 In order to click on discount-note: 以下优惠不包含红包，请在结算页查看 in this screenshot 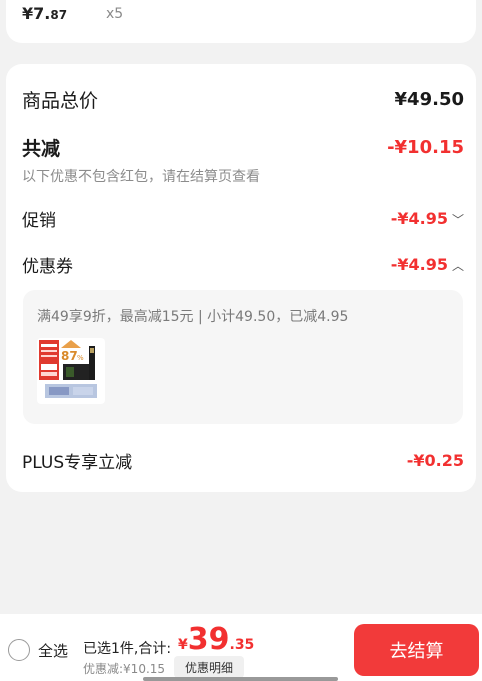, I will do `click(141, 177)`.